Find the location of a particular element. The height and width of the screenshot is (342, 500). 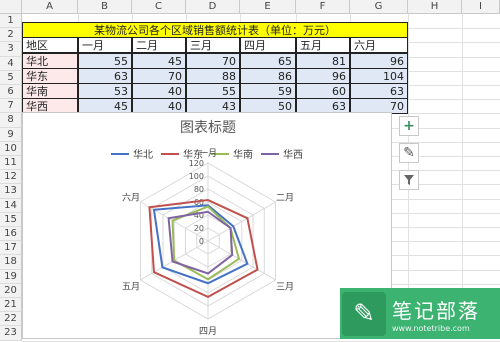

column-header-i: I is located at coordinates (481, 7).